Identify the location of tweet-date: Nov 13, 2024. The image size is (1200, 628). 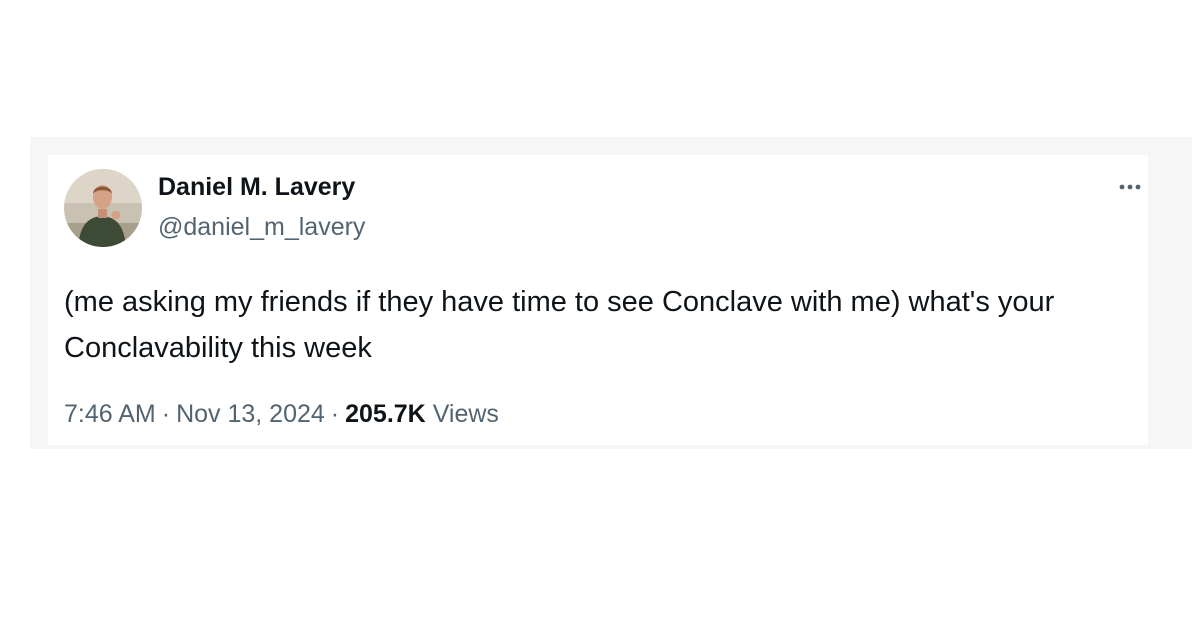
(250, 414).